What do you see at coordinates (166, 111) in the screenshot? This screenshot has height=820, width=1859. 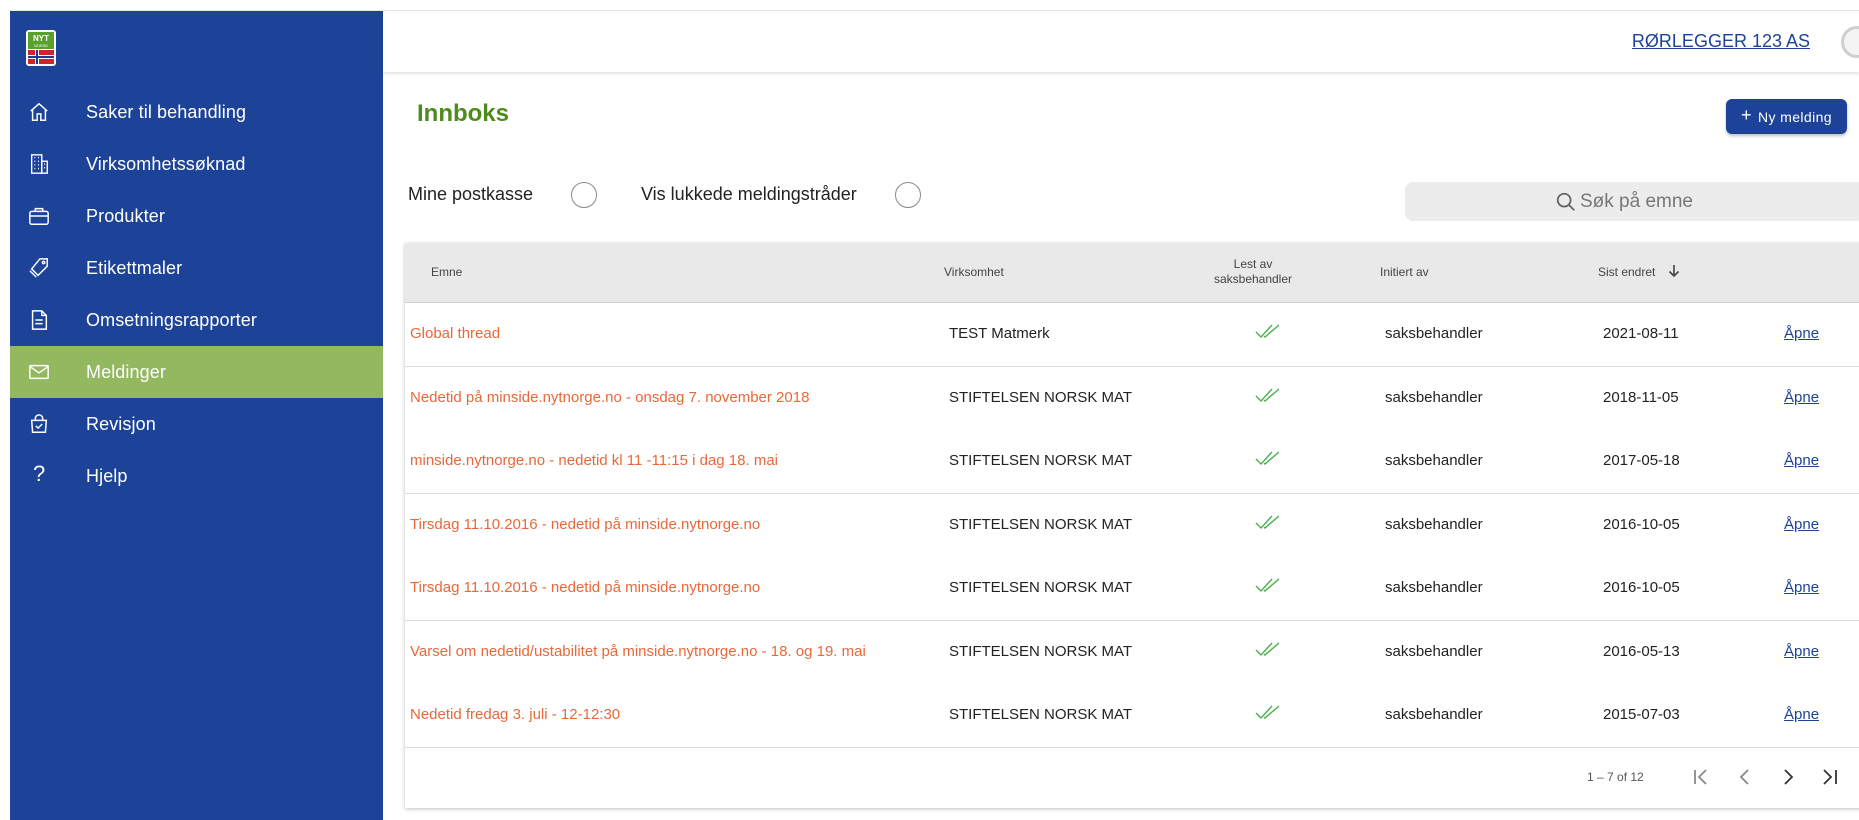 I see `sidebar-item-label: Saker til behandling` at bounding box center [166, 111].